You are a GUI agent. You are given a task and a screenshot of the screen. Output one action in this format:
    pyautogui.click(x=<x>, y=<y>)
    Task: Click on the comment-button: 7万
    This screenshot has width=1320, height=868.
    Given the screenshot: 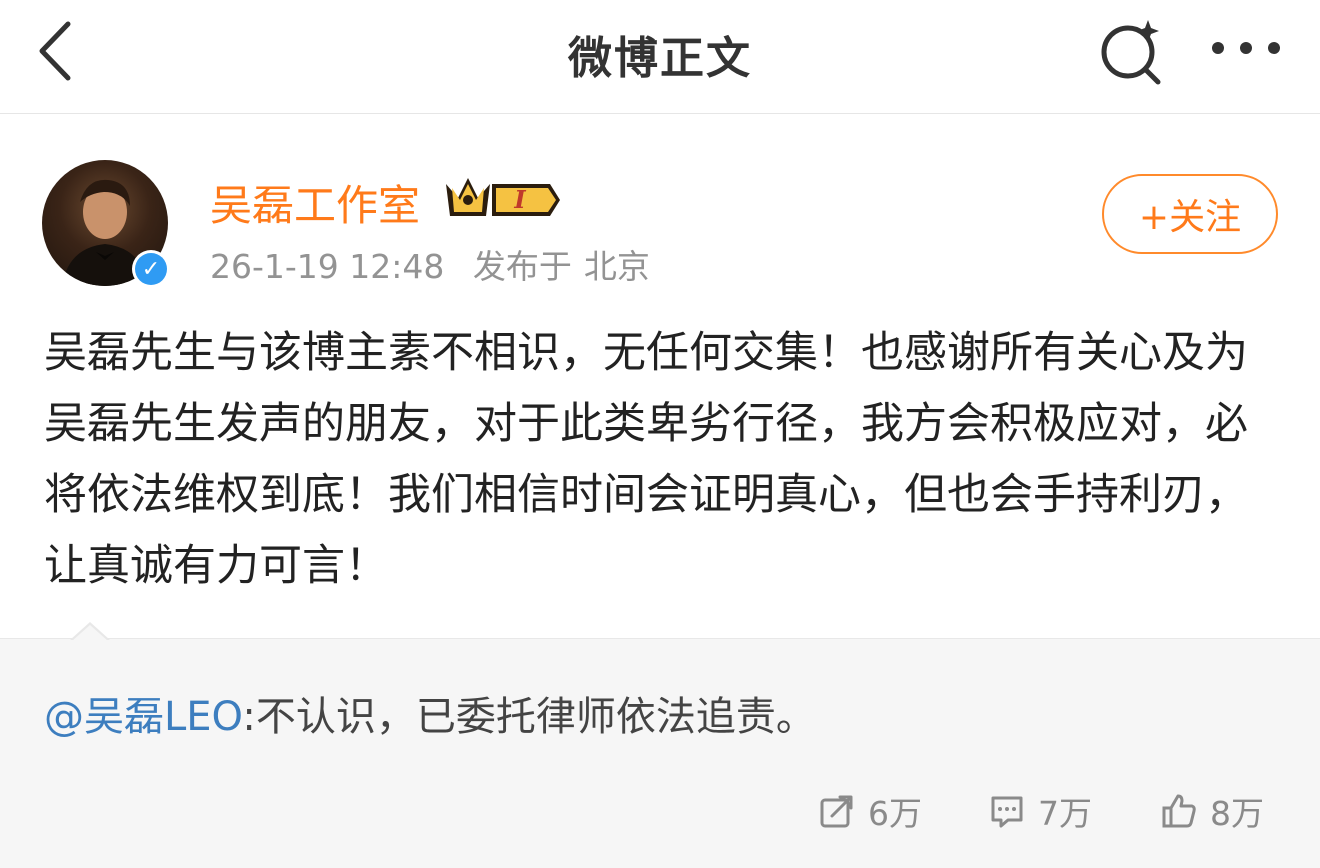 What is the action you would take?
    pyautogui.click(x=1040, y=811)
    